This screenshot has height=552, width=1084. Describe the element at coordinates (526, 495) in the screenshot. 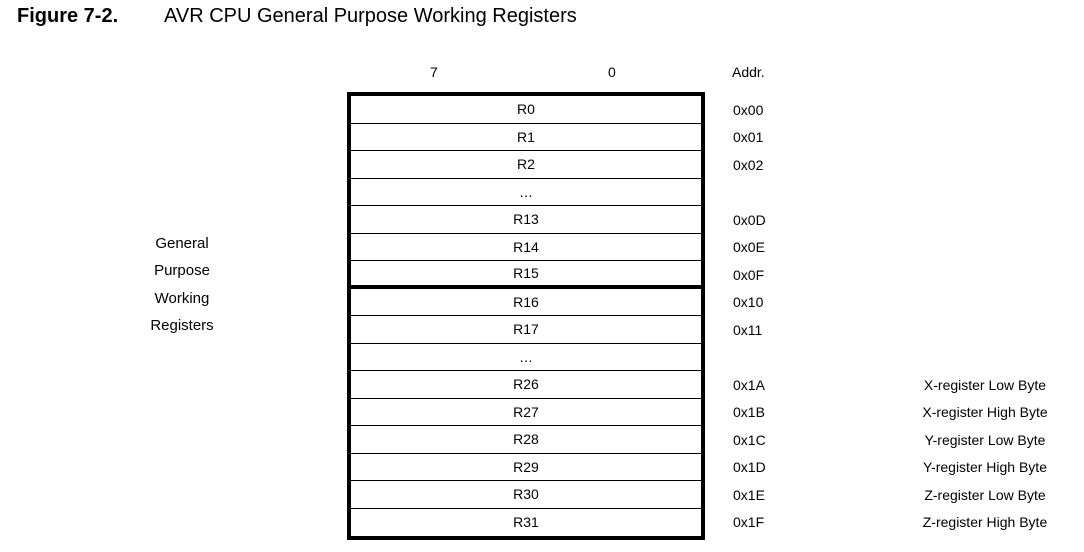

I see `register-row: R30` at that location.